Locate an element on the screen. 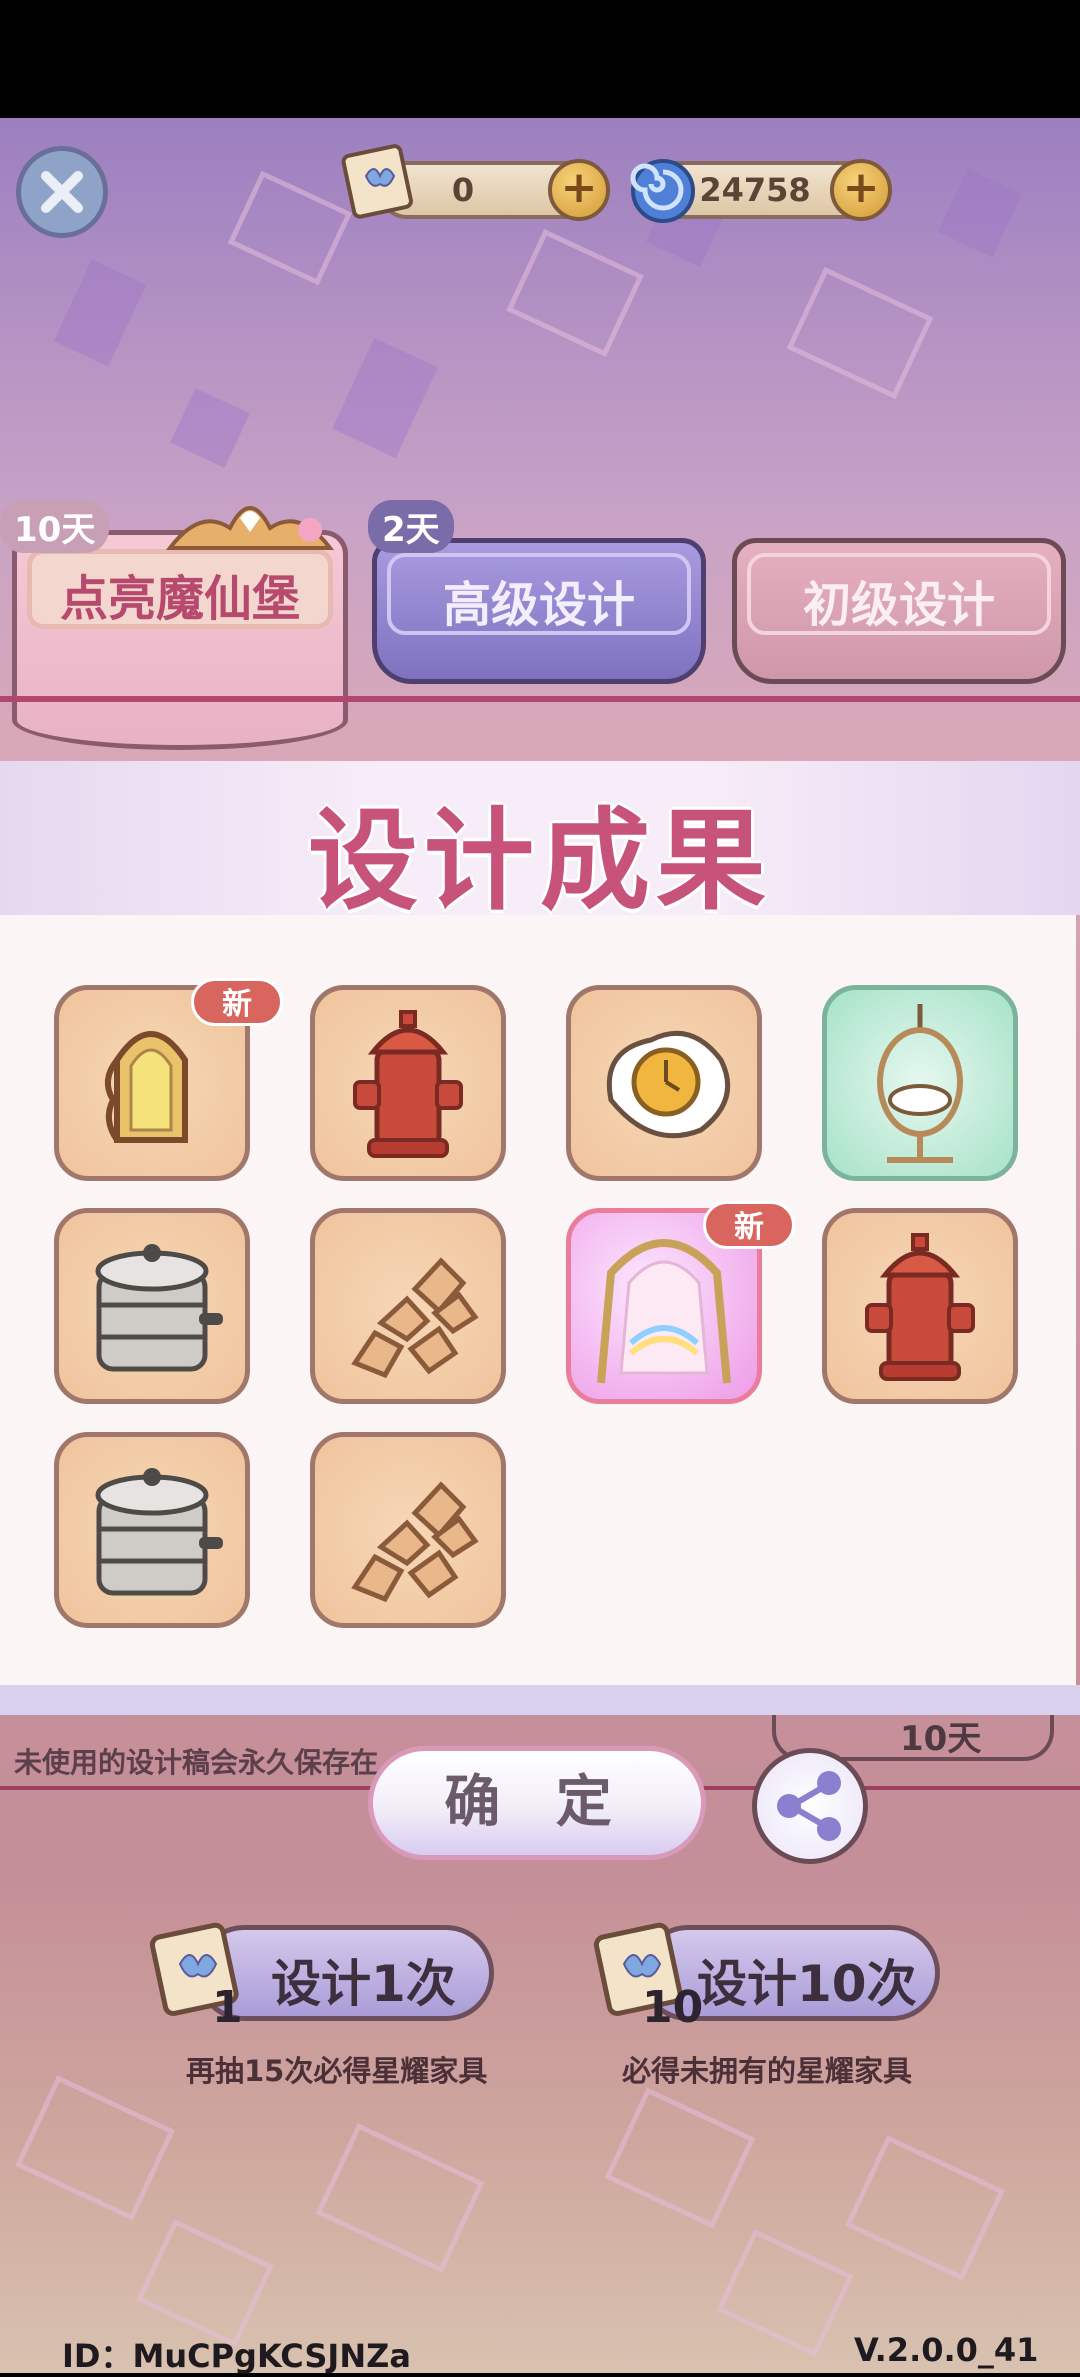 The image size is (1080, 2377). design-once-hint: 再抽15次必得星耀家具 is located at coordinates (337, 2071).